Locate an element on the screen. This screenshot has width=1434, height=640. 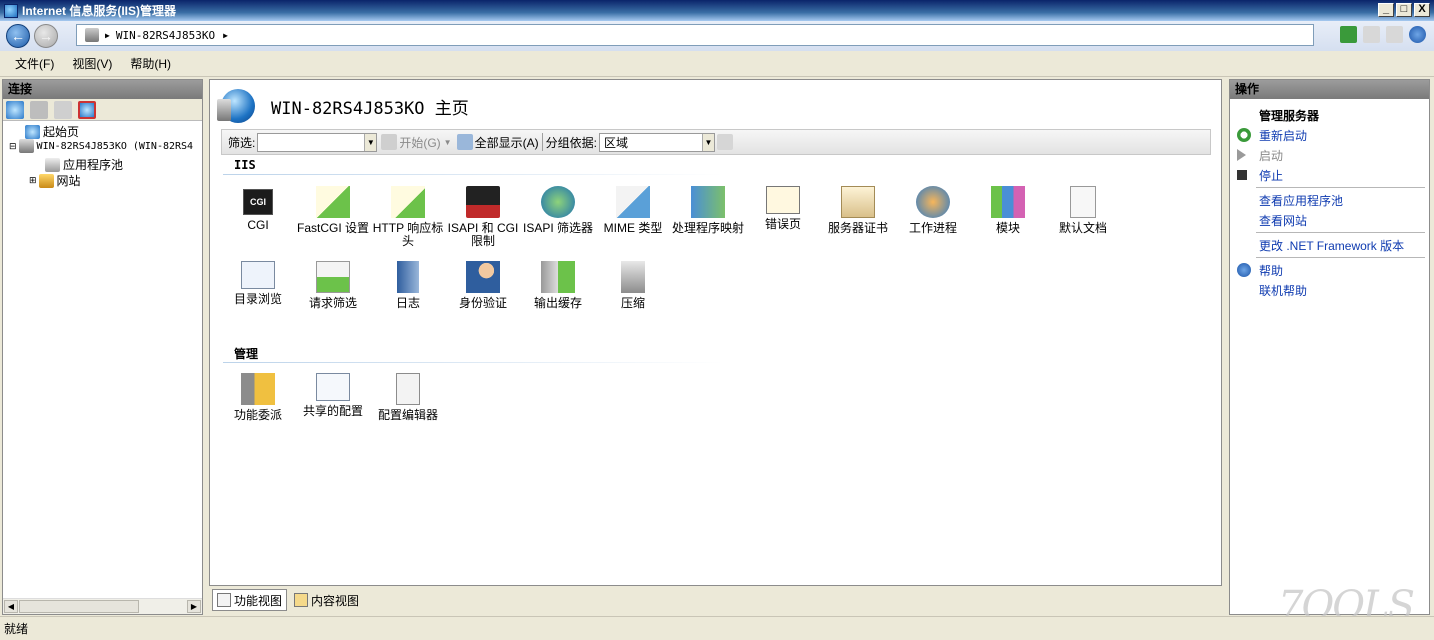
feature-handler-mappings: 处理程序映射 is located at coordinates (708, 210).